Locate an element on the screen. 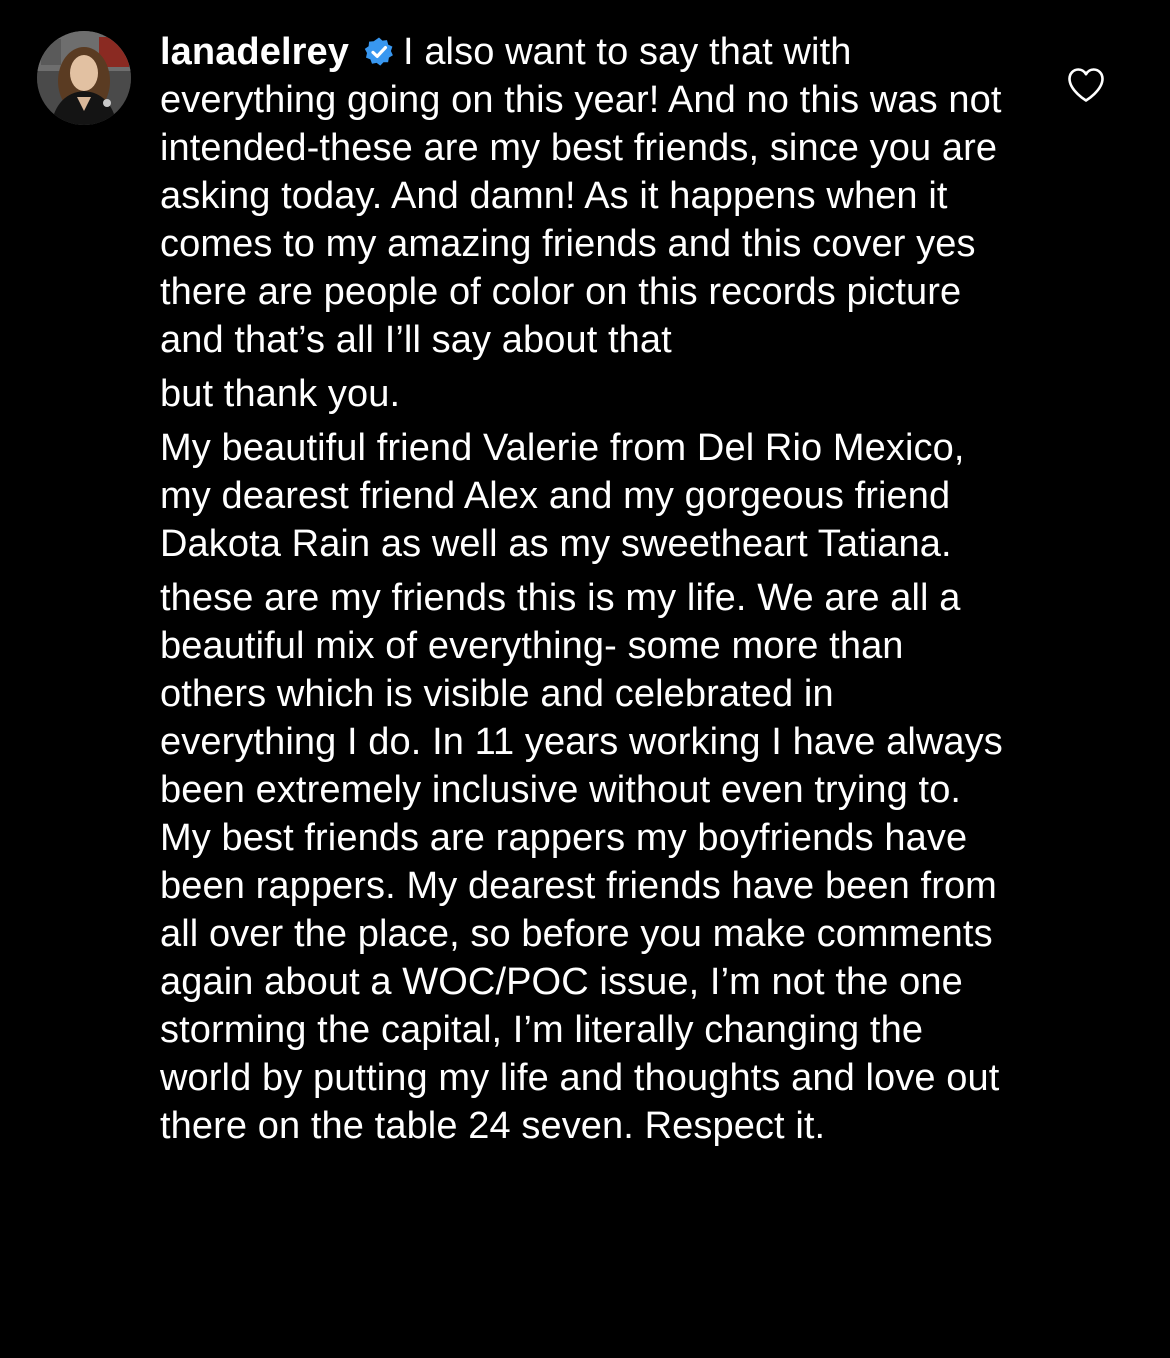  heart-outline-icon is located at coordinates (1086, 85).